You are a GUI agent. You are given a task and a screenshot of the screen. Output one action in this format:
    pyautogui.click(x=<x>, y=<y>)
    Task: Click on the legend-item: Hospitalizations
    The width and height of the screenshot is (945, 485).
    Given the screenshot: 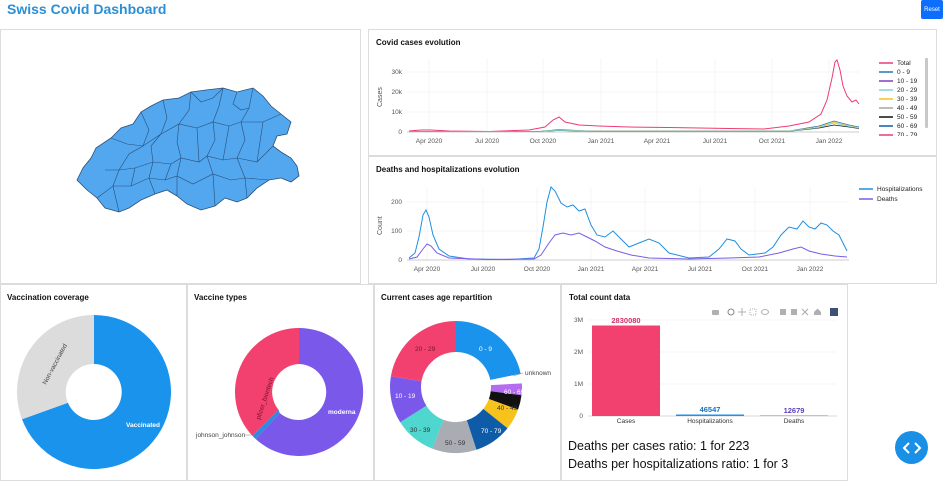 What is the action you would take?
    pyautogui.click(x=900, y=189)
    